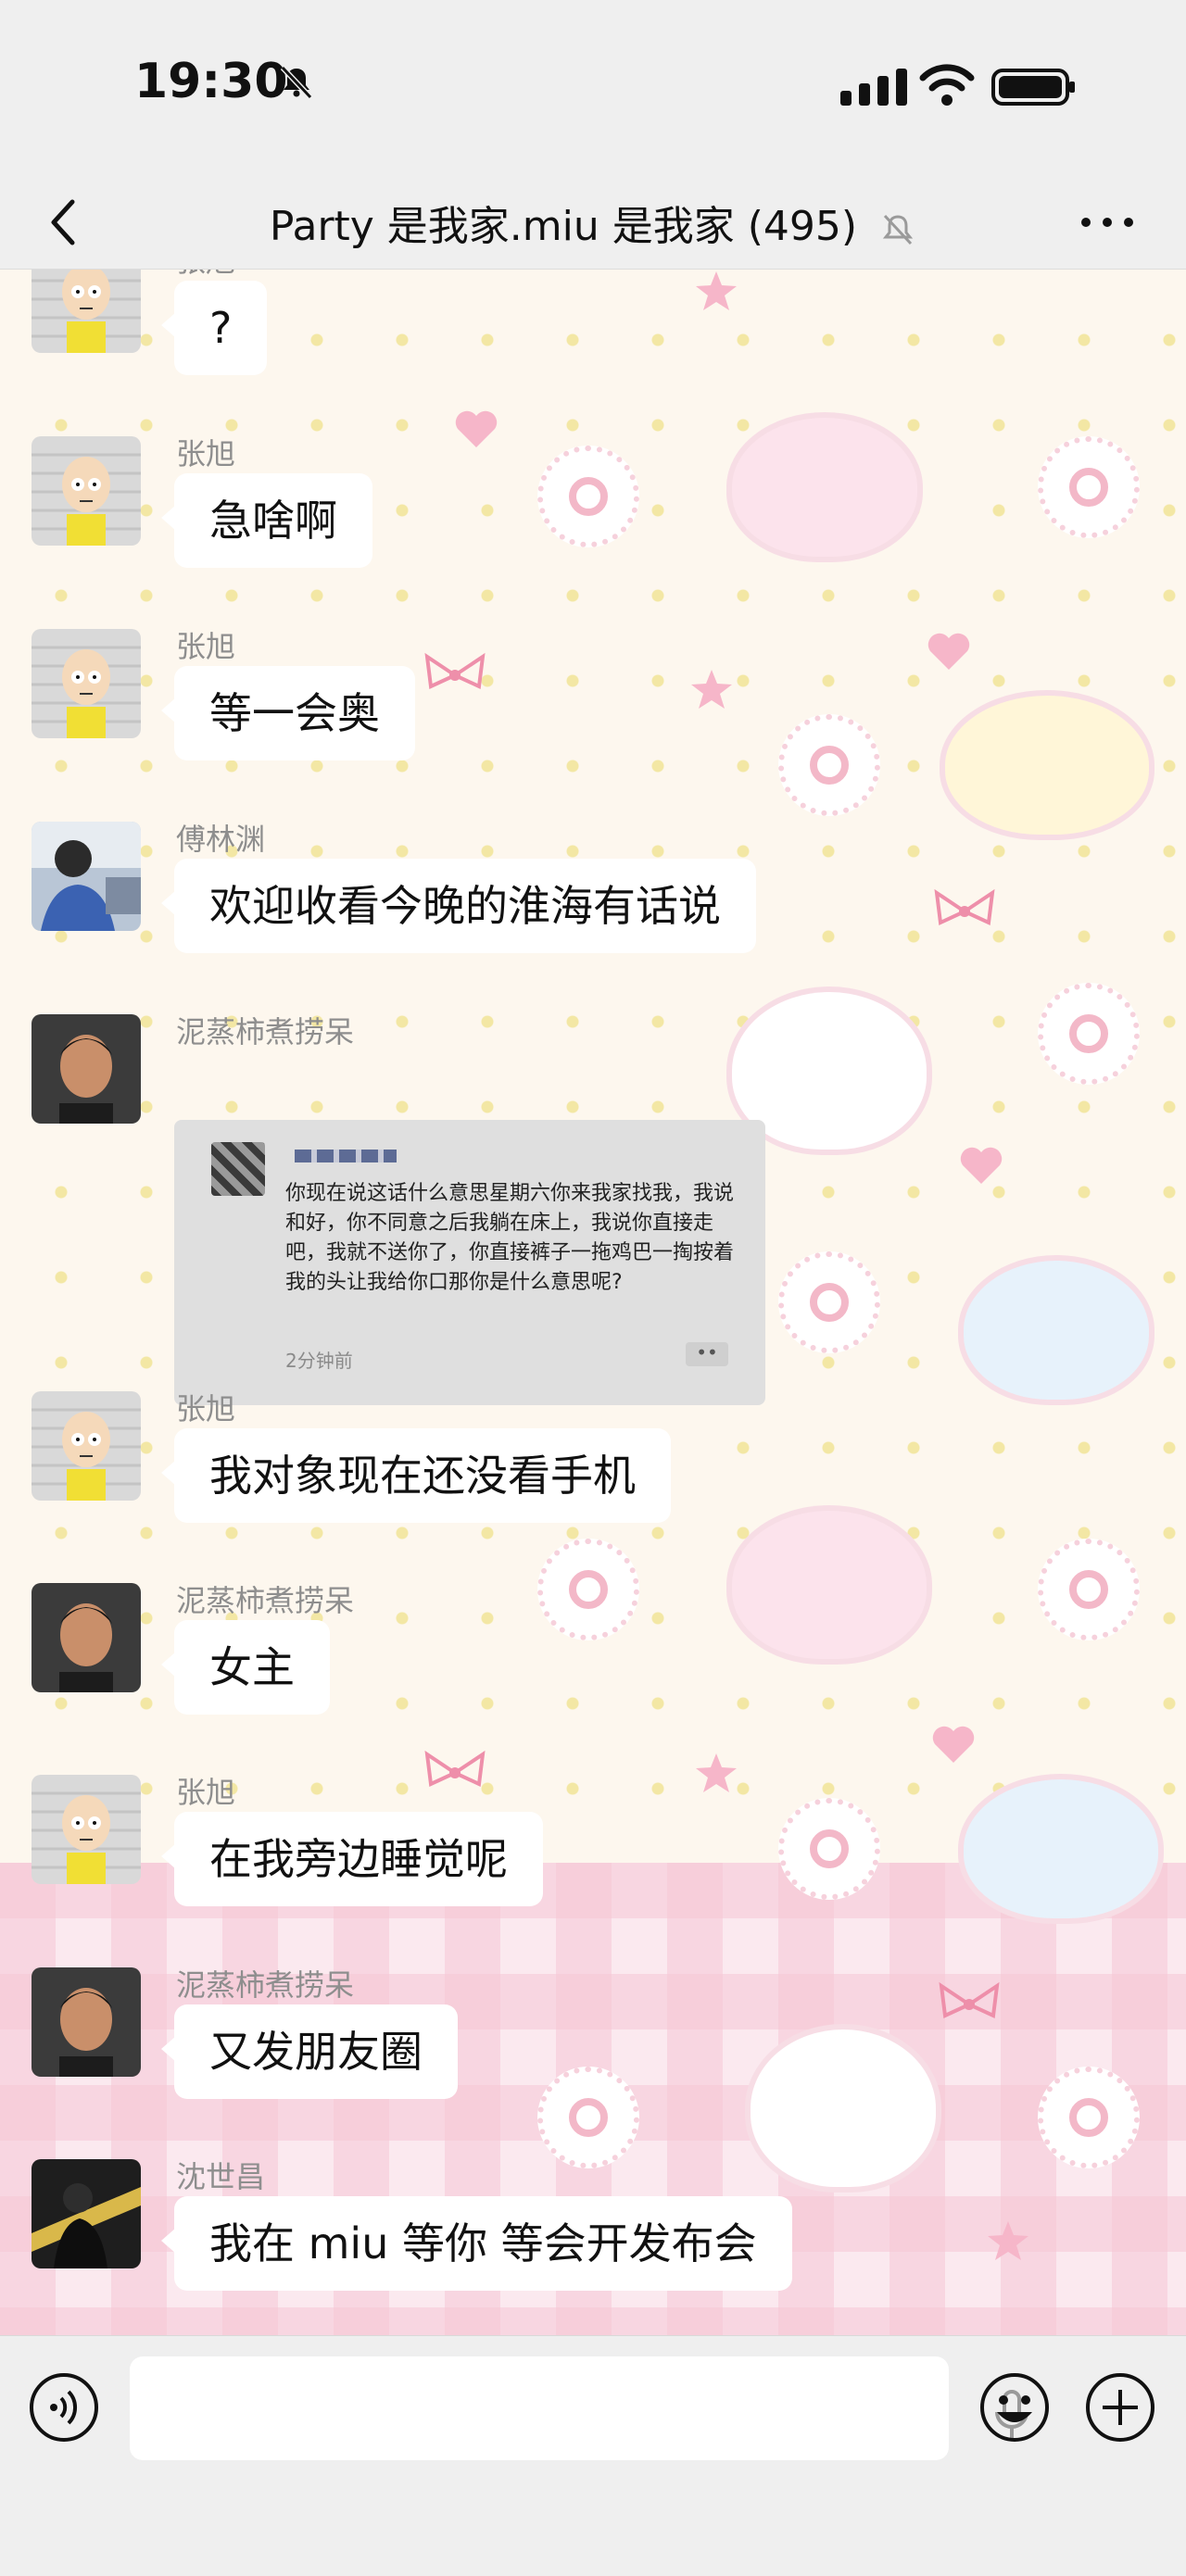 The width and height of the screenshot is (1186, 2576). I want to click on chat-header: Party 是我家.miu 是我家 (495), so click(593, 223).